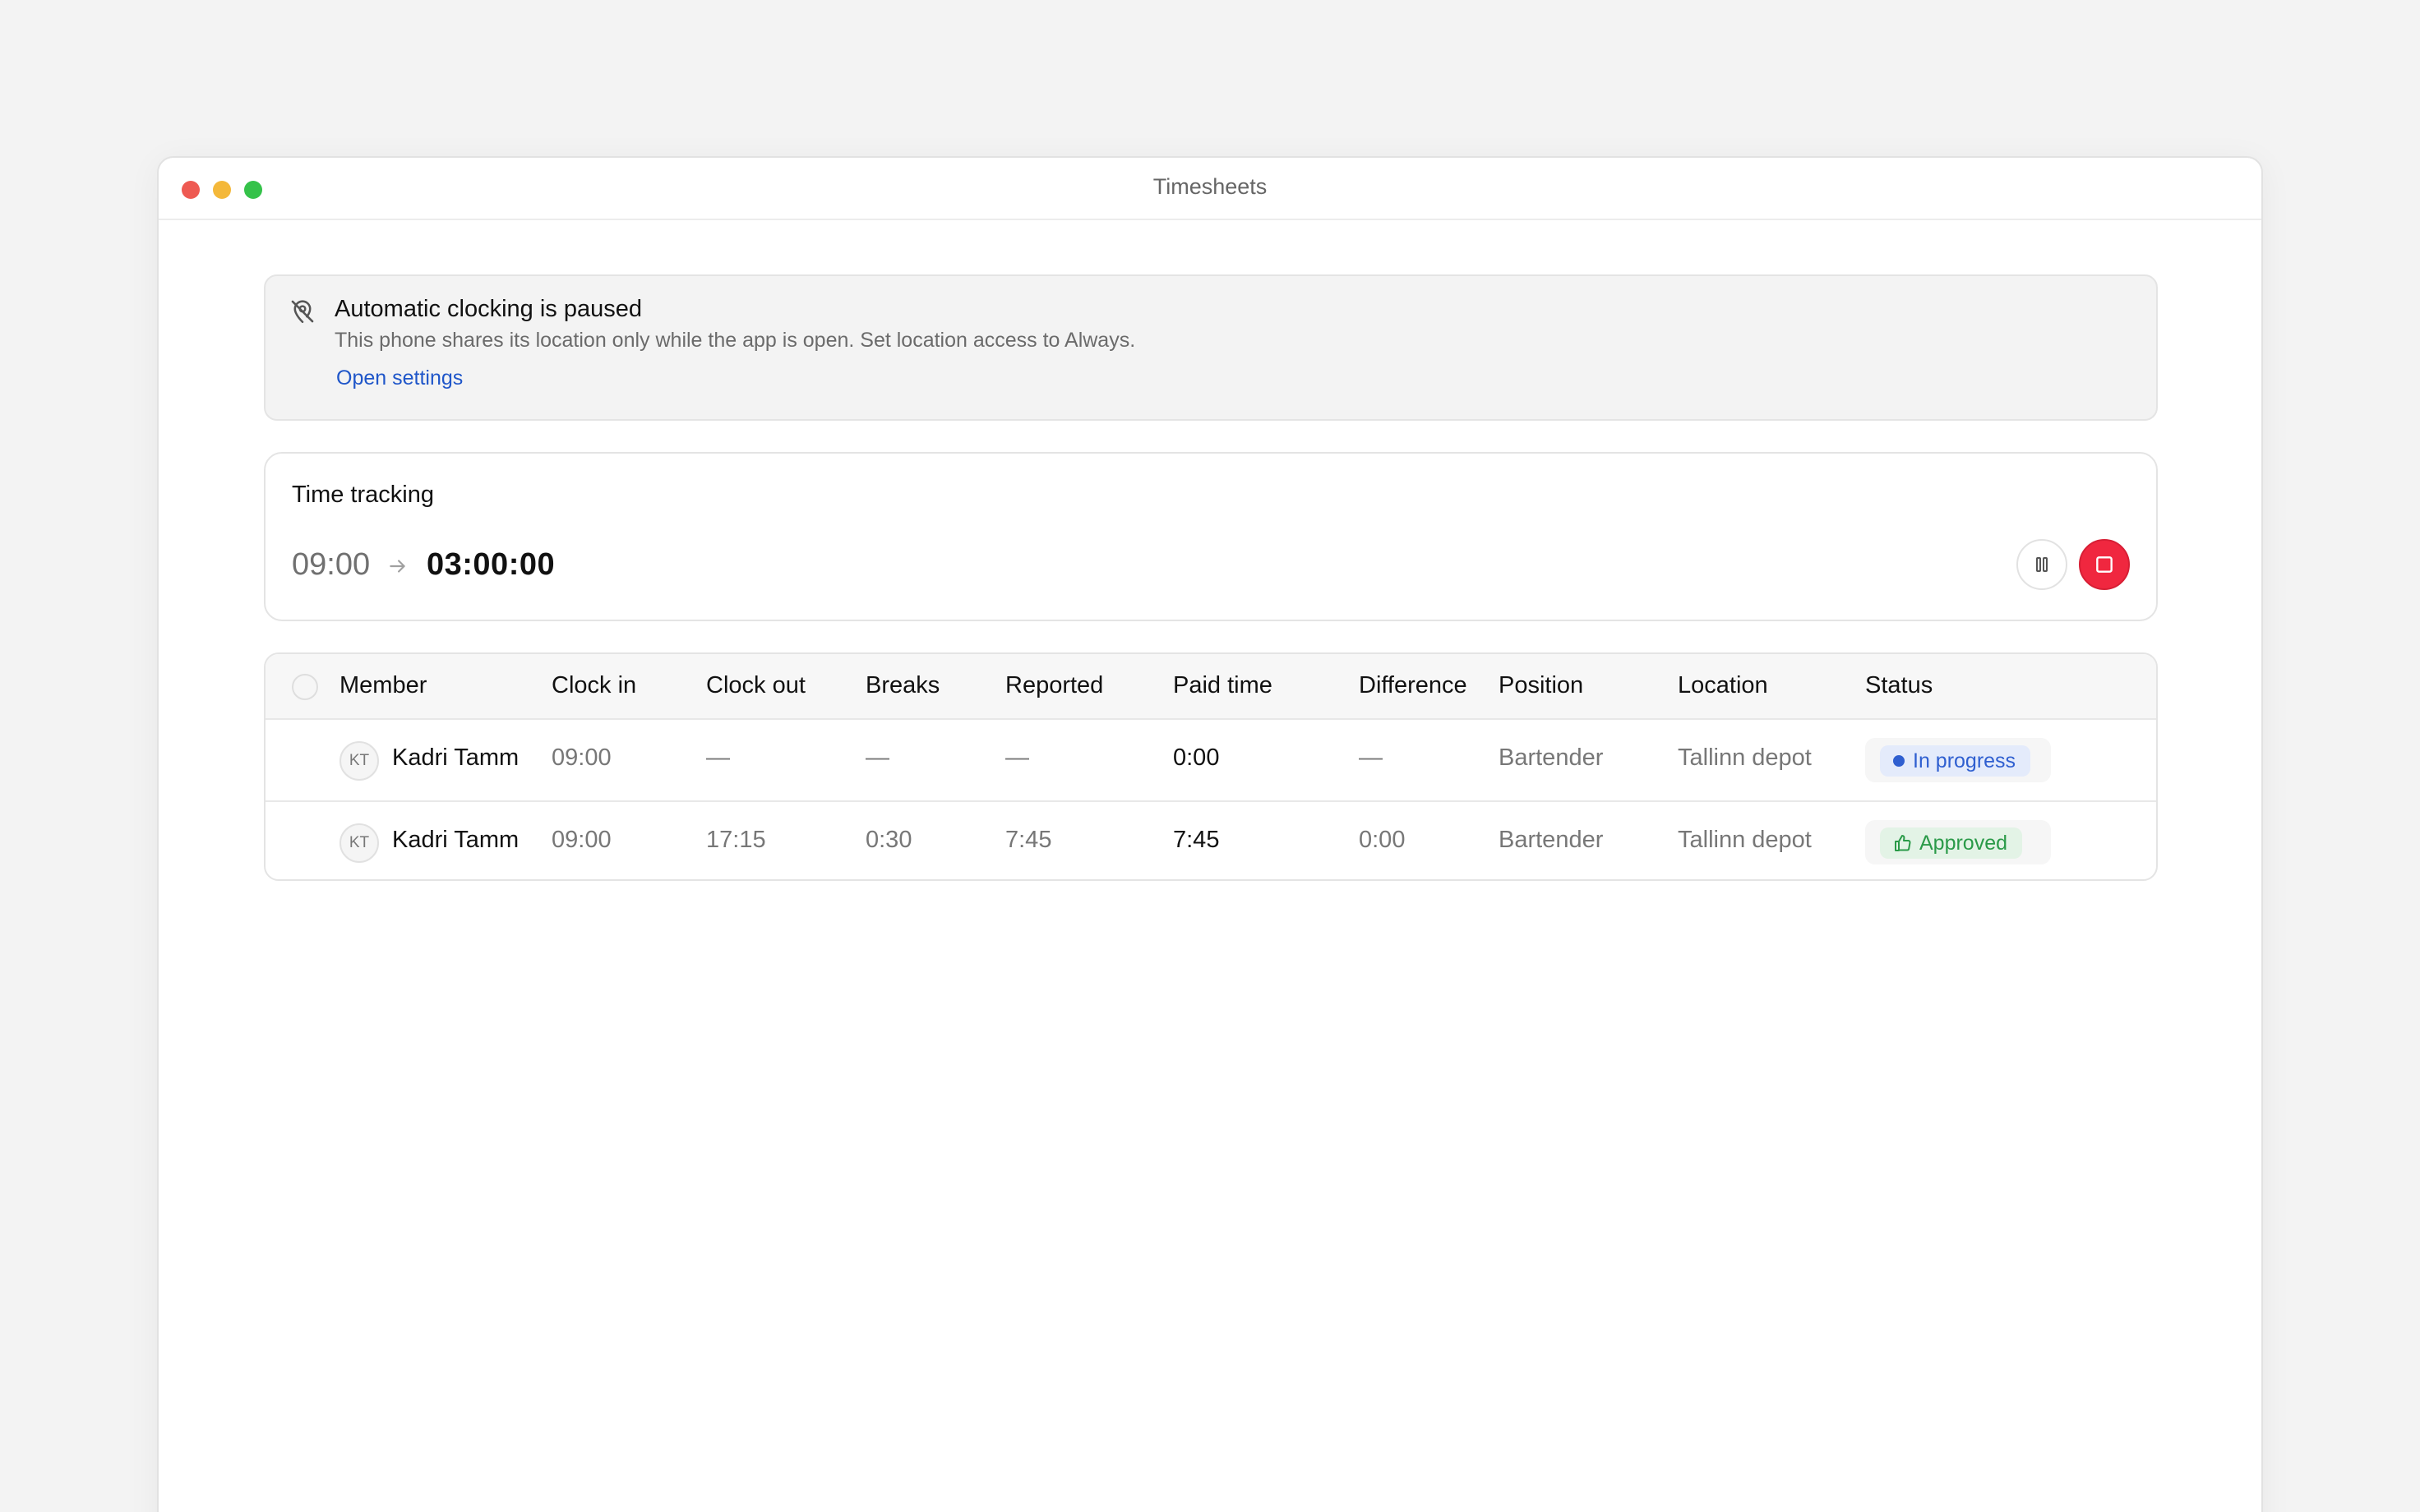 This screenshot has width=2420, height=1512. Describe the element at coordinates (1899, 761) in the screenshot. I see `status-dot-icon` at that location.